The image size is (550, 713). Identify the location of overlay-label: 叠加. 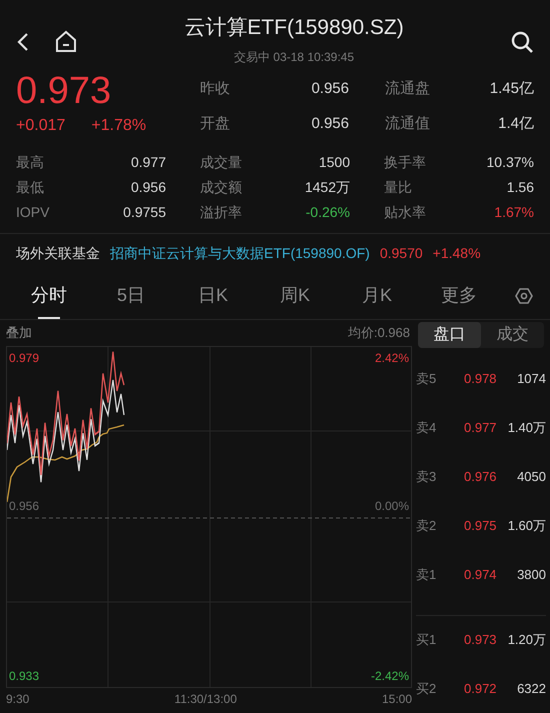
(19, 333).